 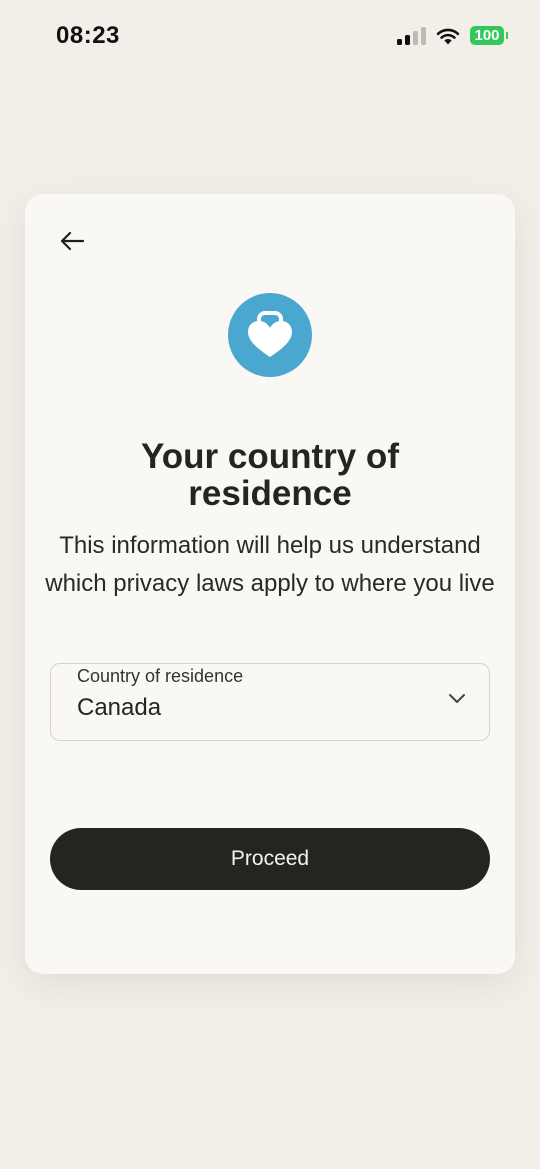 I want to click on wifi-icon, so click(x=448, y=36).